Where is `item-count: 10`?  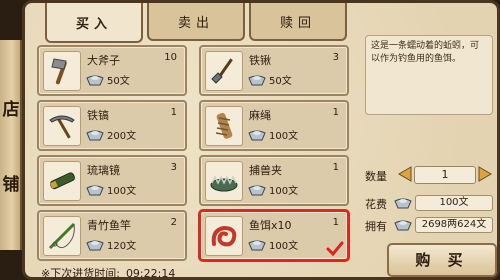 item-count: 10 is located at coordinates (170, 57).